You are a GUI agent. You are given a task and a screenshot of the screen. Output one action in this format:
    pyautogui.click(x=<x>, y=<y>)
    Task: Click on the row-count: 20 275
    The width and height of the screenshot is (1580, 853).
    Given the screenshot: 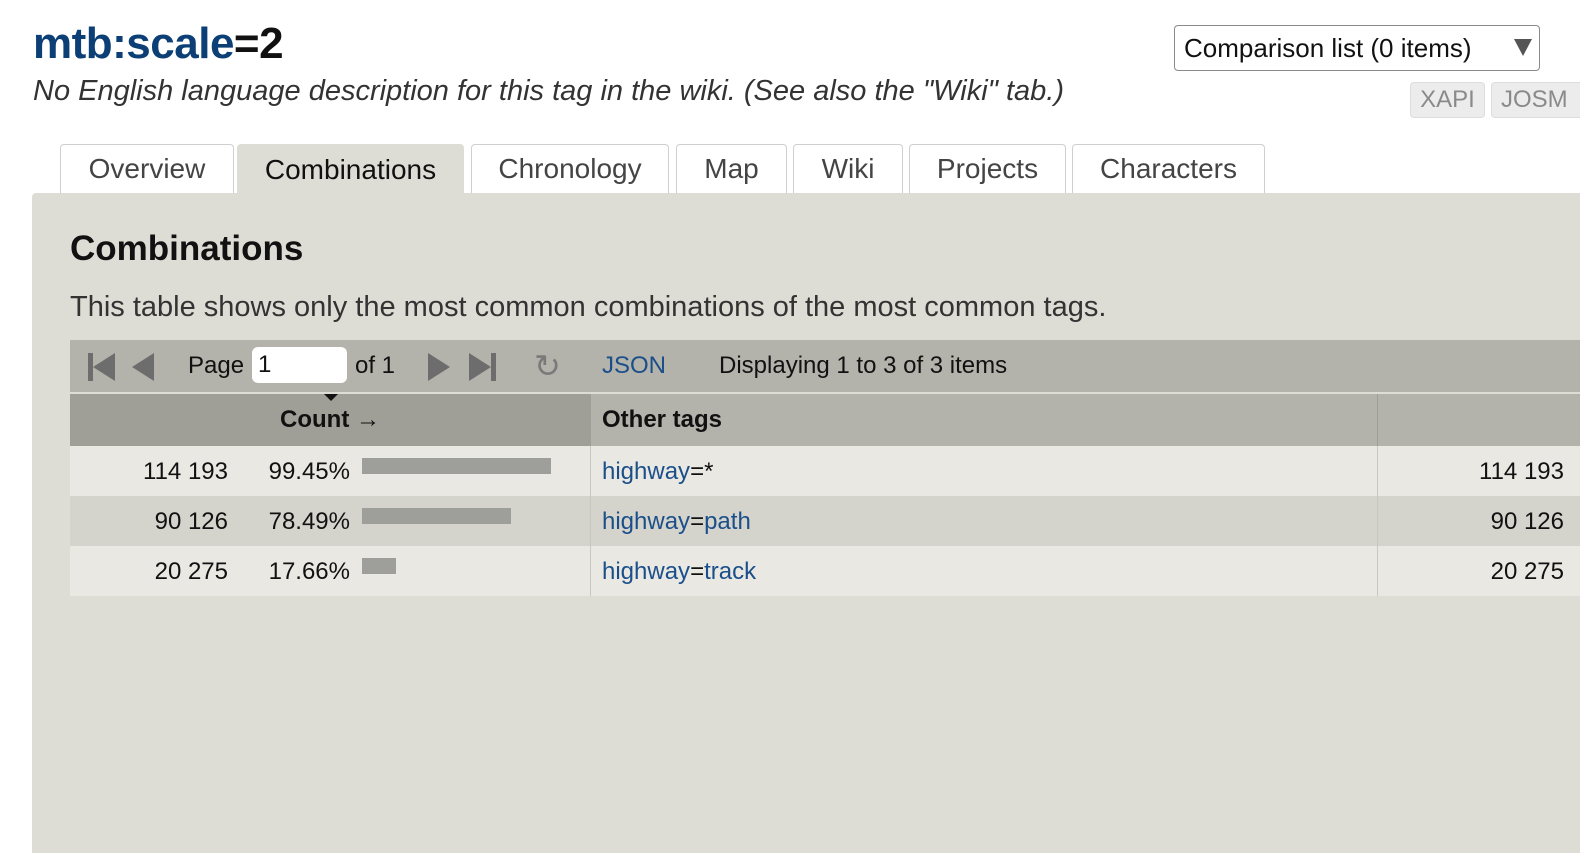 What is the action you would take?
    pyautogui.click(x=191, y=571)
    